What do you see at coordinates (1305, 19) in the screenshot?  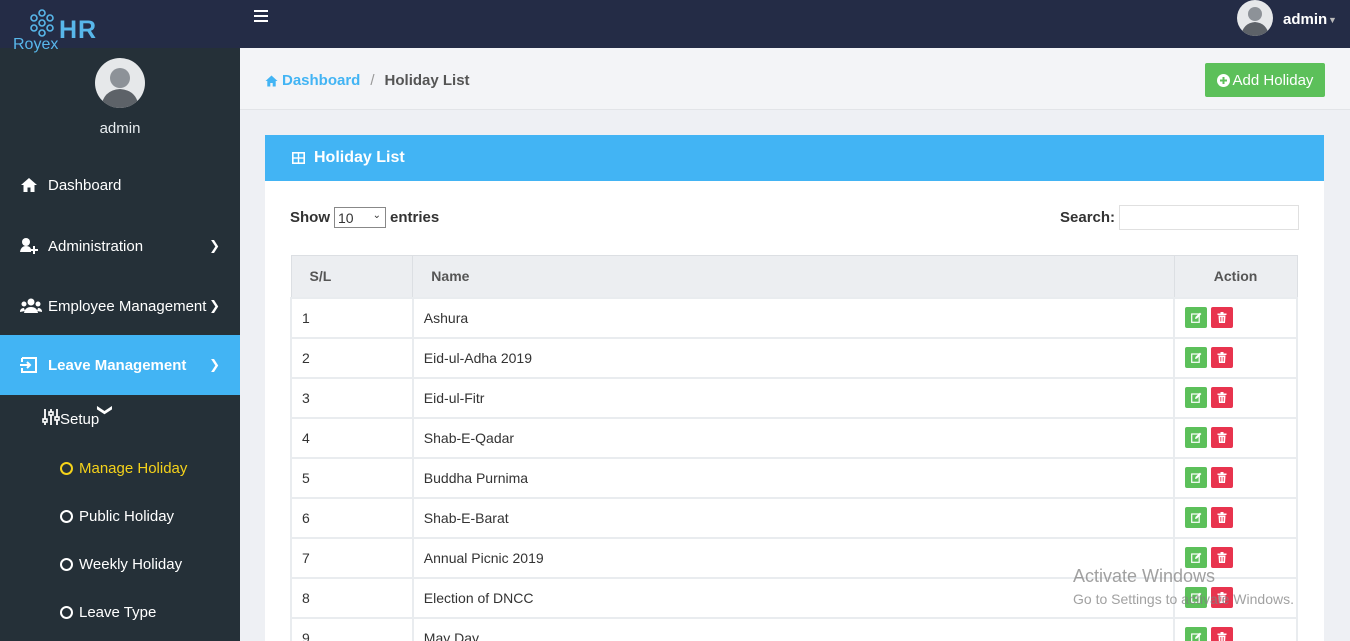 I see `user-menu: admin` at bounding box center [1305, 19].